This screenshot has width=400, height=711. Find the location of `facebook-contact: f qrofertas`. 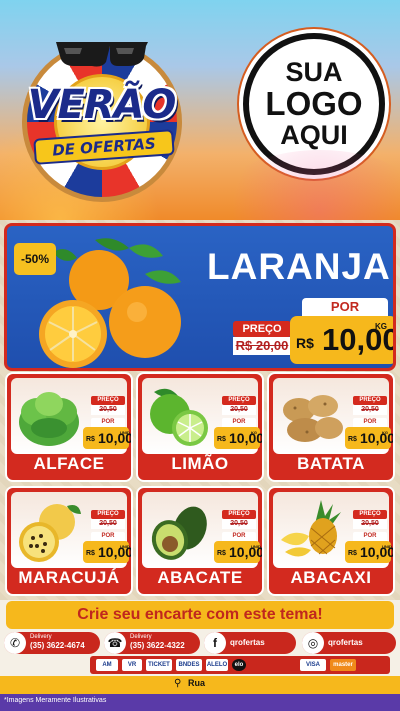

facebook-contact: f qrofertas is located at coordinates (250, 643).